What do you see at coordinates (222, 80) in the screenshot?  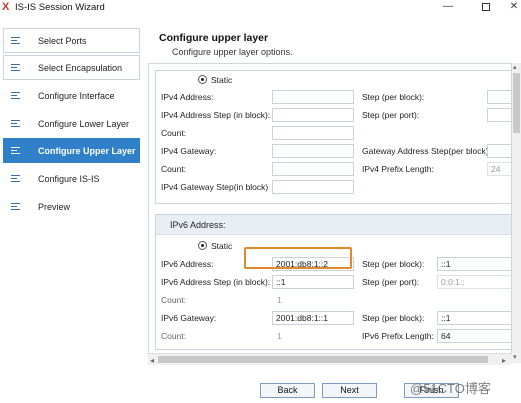 I see `ipv4-static-label: Static` at bounding box center [222, 80].